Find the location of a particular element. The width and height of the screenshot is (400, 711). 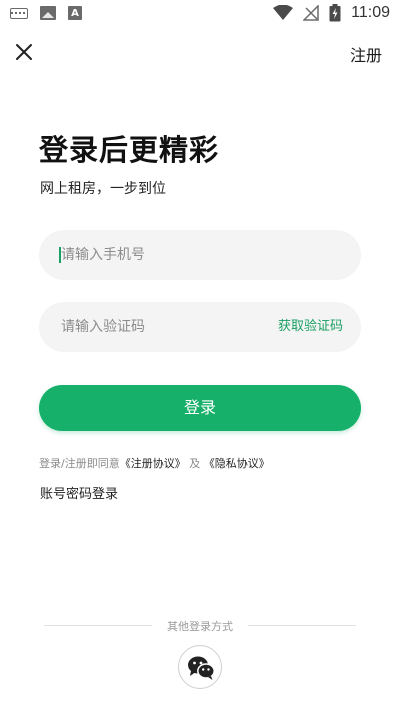

status-right-icons: 11:09 is located at coordinates (331, 13).